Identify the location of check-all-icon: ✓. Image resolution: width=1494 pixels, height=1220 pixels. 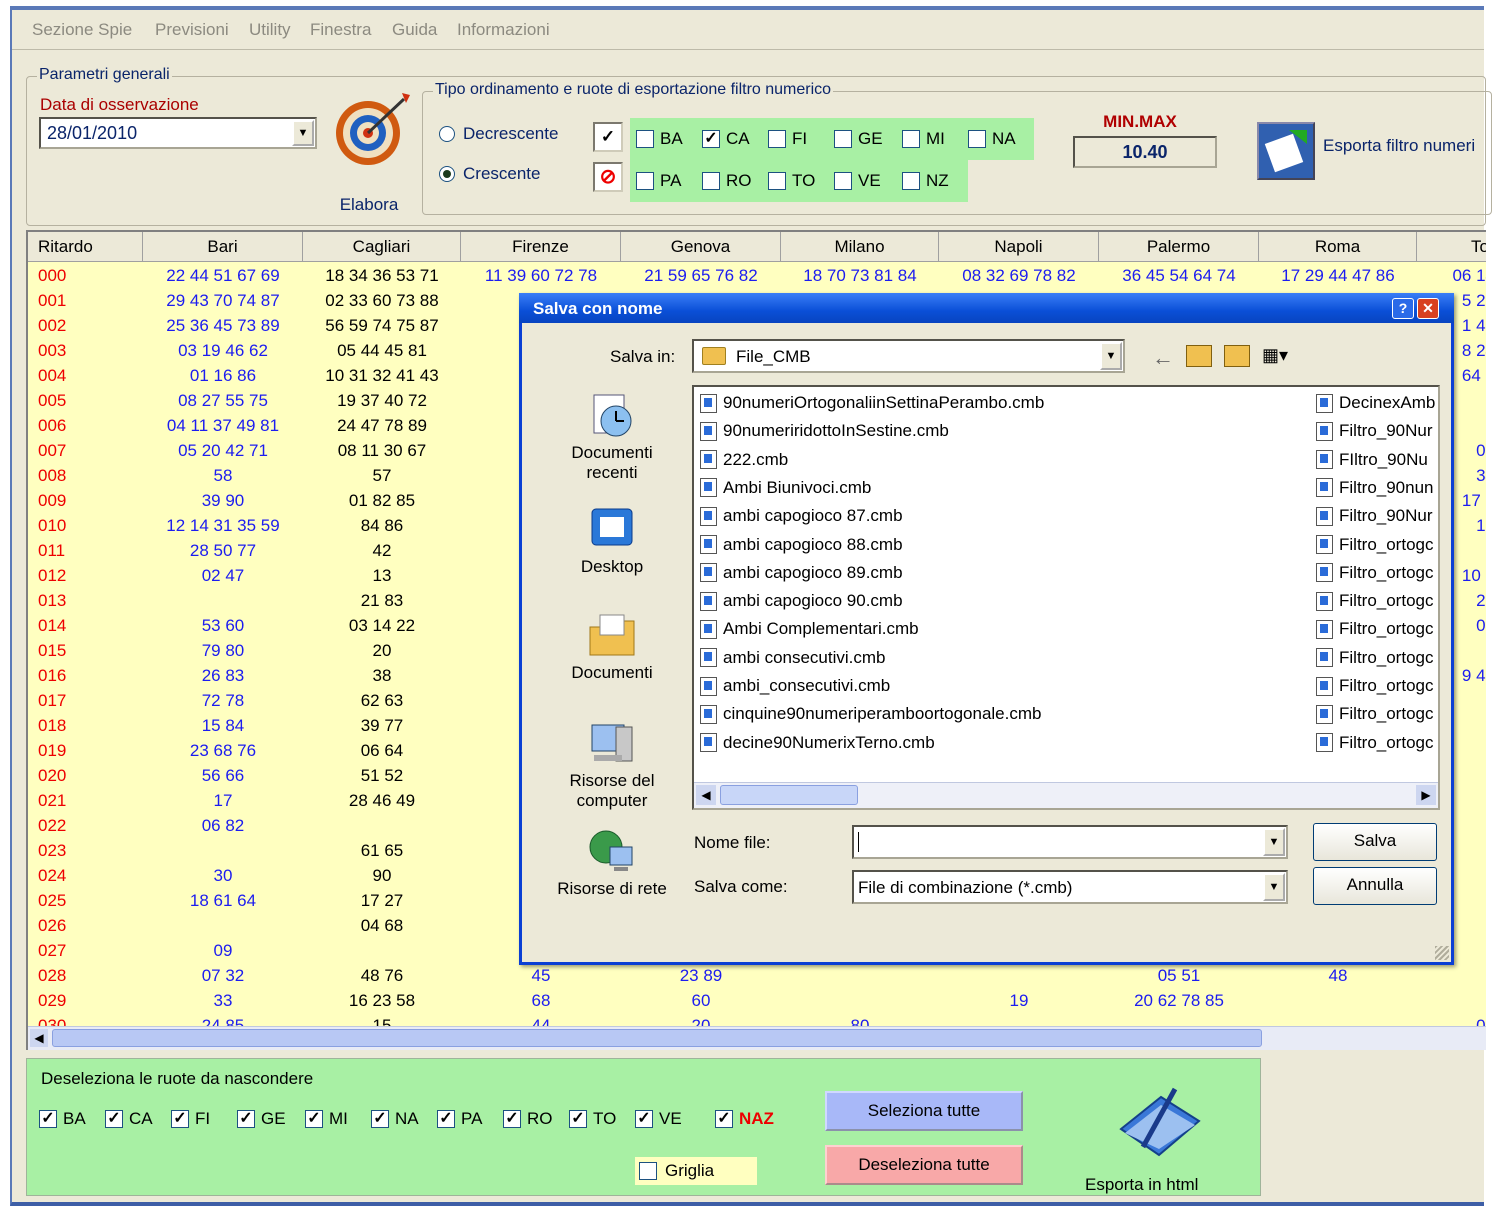
(608, 137).